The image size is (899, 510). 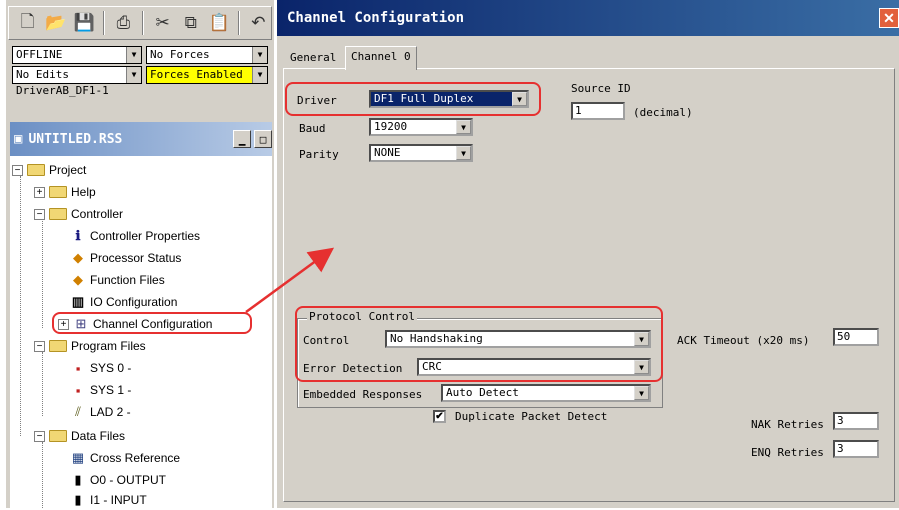 I want to click on source-id-hint: (decimal), so click(x=663, y=112).